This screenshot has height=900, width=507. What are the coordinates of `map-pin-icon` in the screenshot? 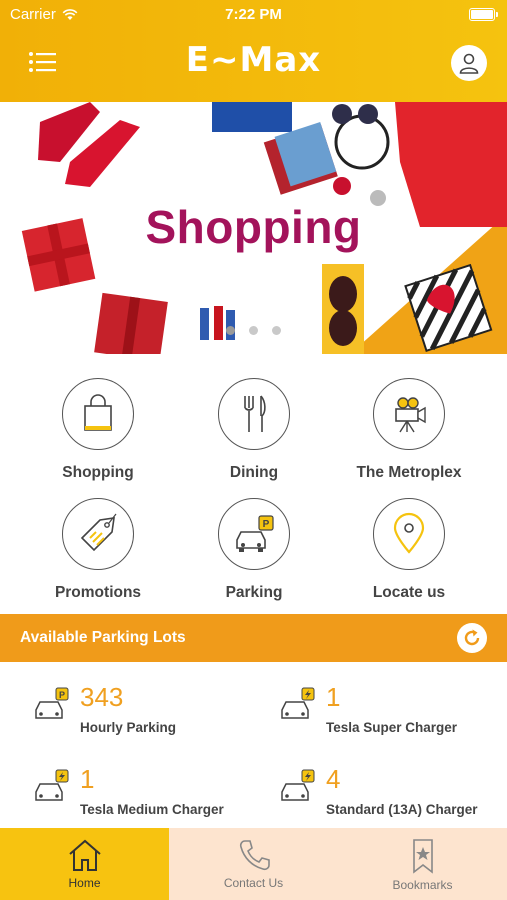 It's located at (409, 533).